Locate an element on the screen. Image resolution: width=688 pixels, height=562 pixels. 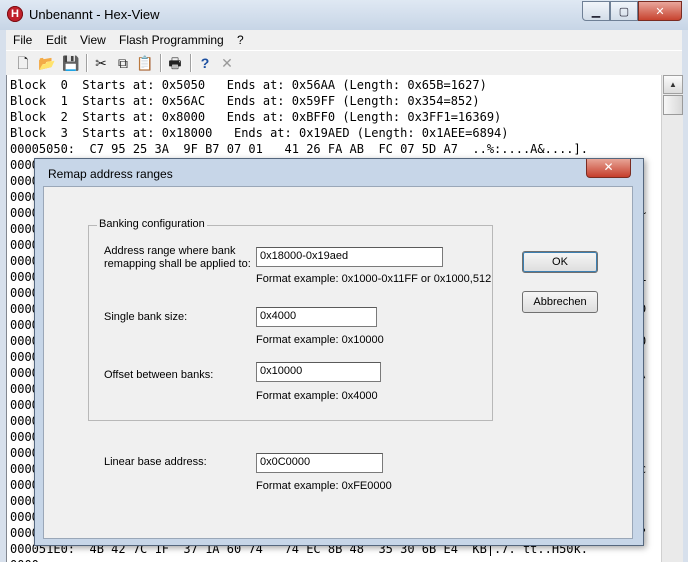
caption-buttons: ▁ ▢ ✕ is located at coordinates (632, 11).